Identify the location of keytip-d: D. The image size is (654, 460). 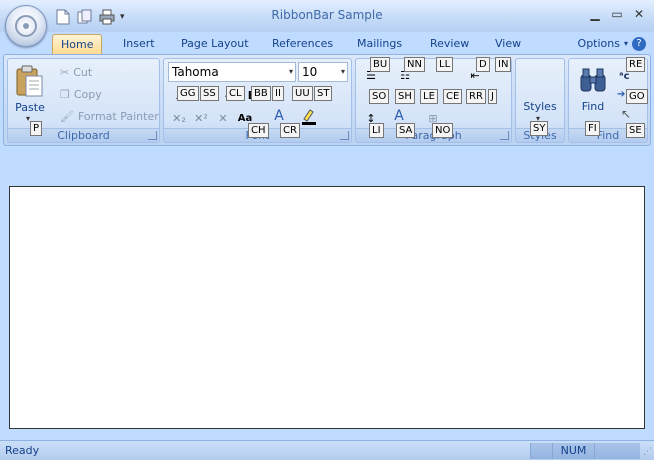
(483, 64).